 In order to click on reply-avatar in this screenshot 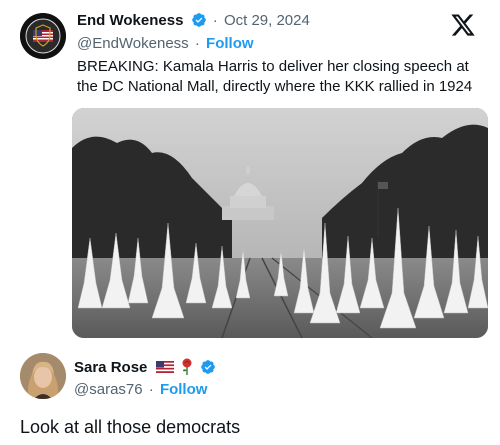, I will do `click(43, 376)`.